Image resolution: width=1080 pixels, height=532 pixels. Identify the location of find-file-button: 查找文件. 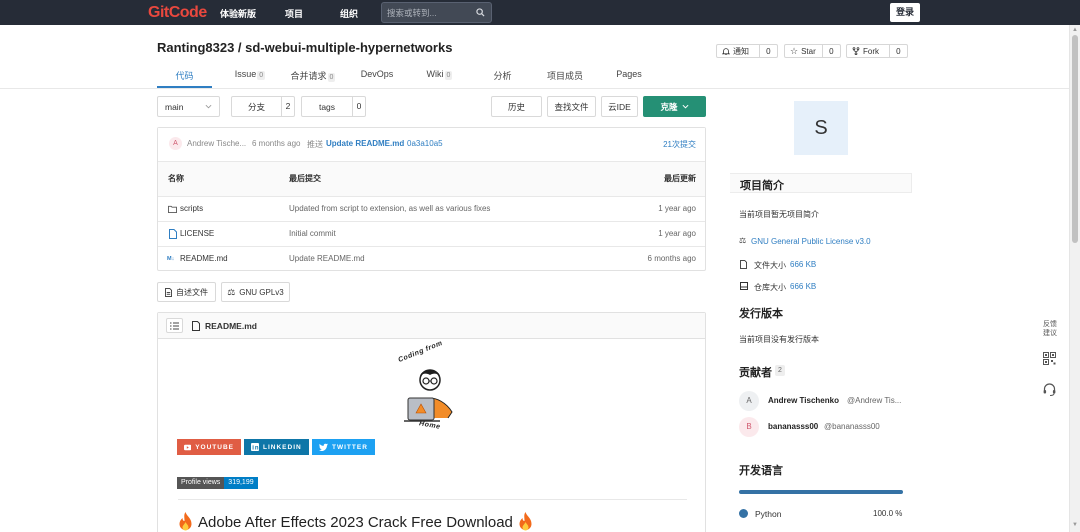
(571, 106).